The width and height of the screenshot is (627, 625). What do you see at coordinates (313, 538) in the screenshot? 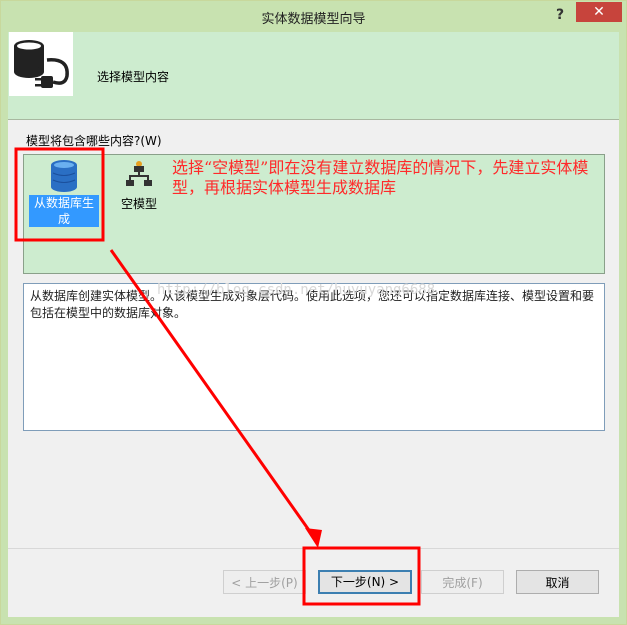
I see `annotation-arrowhead` at bounding box center [313, 538].